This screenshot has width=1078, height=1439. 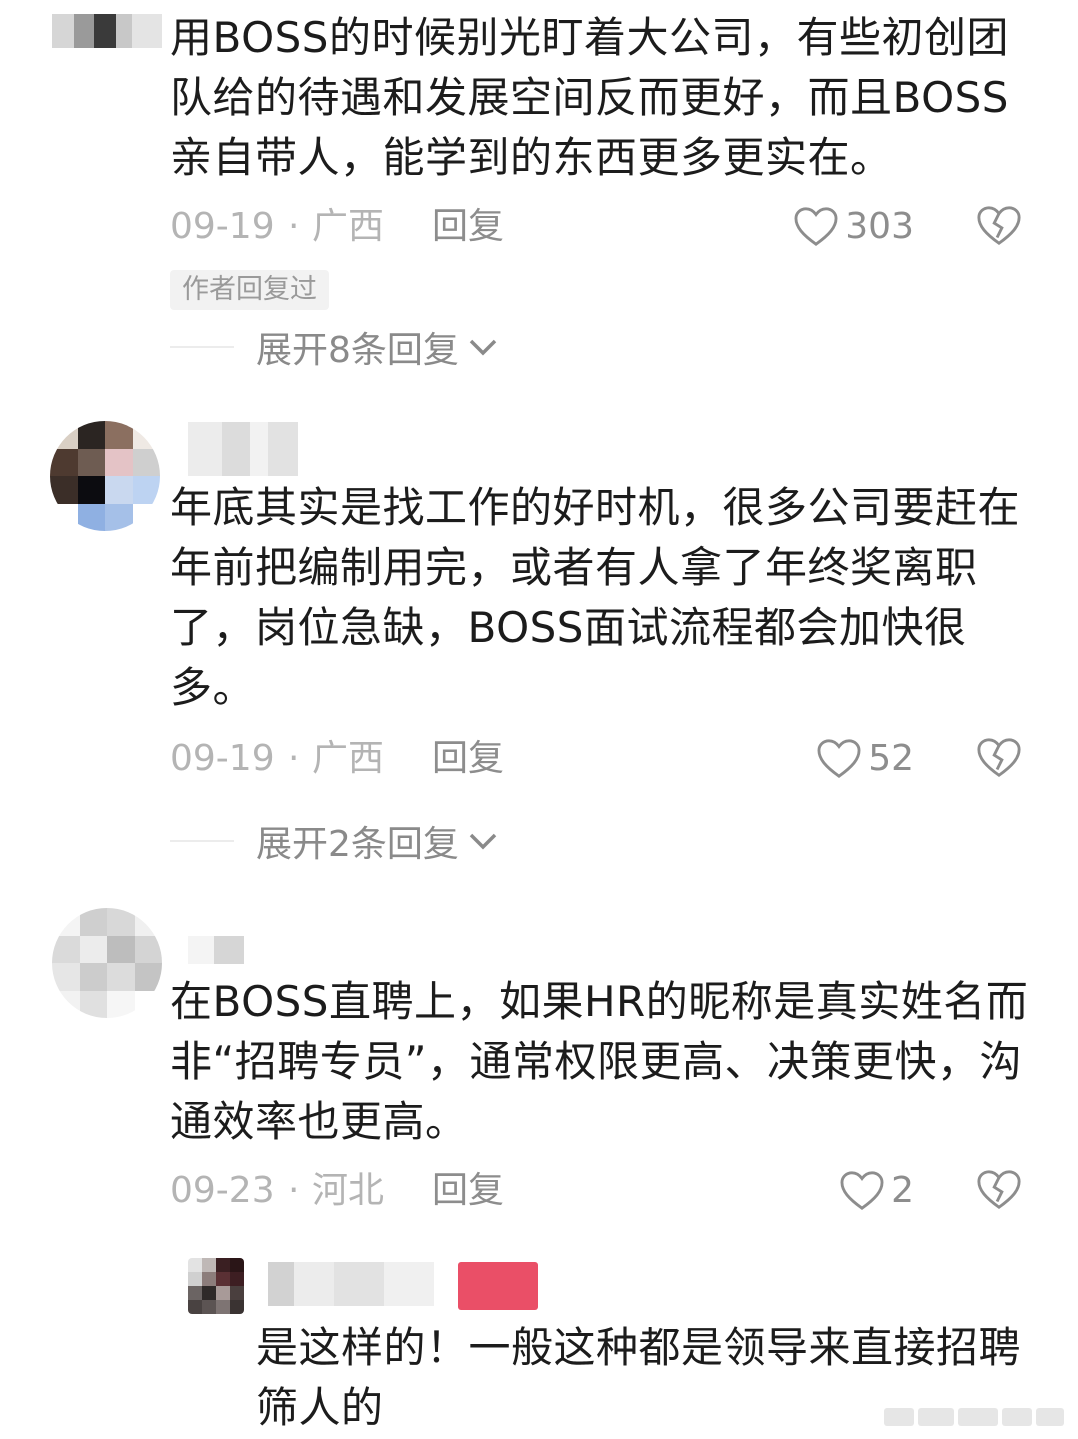 I want to click on expand-replies-label: 展开2条回复, so click(x=357, y=844).